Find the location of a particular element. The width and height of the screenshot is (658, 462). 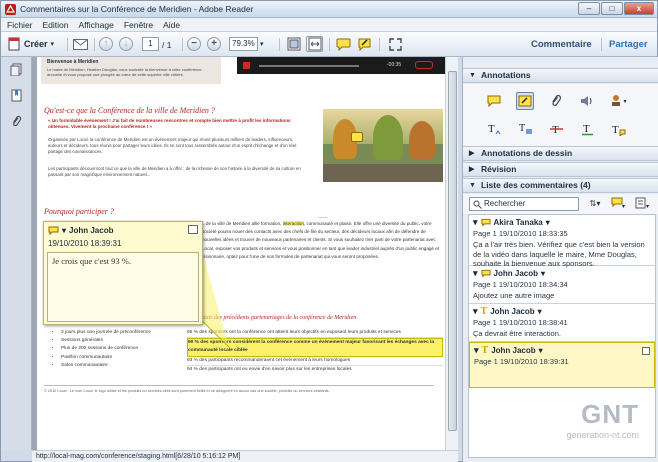

menu-affichage: Affichage is located at coordinates (96, 25).